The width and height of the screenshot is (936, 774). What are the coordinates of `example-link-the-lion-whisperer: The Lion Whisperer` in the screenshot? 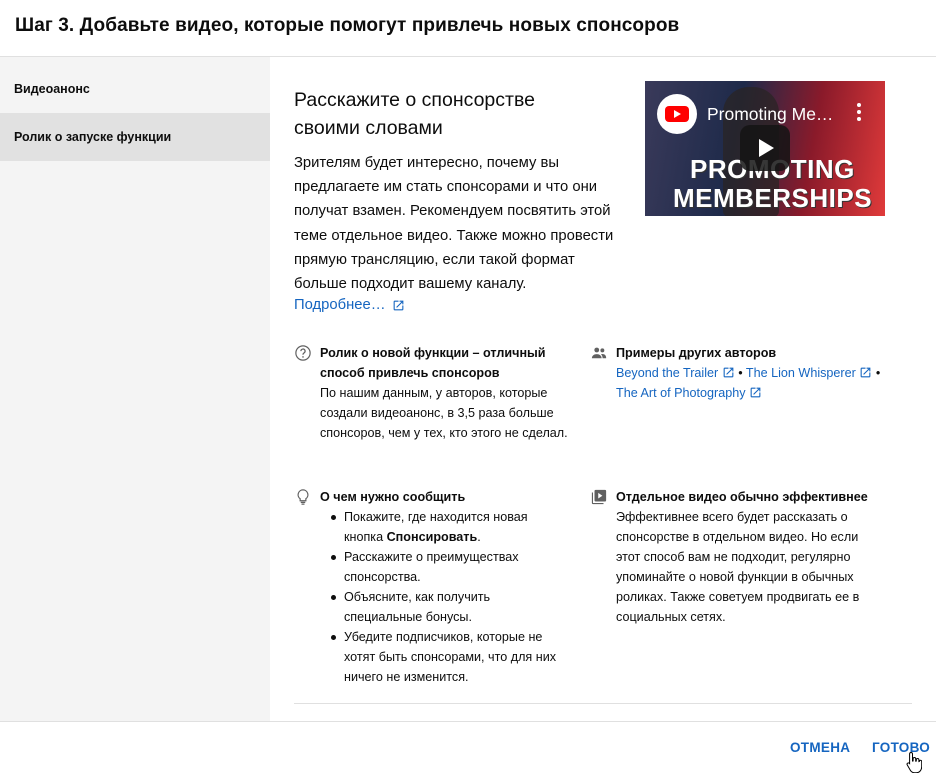 It's located at (809, 373).